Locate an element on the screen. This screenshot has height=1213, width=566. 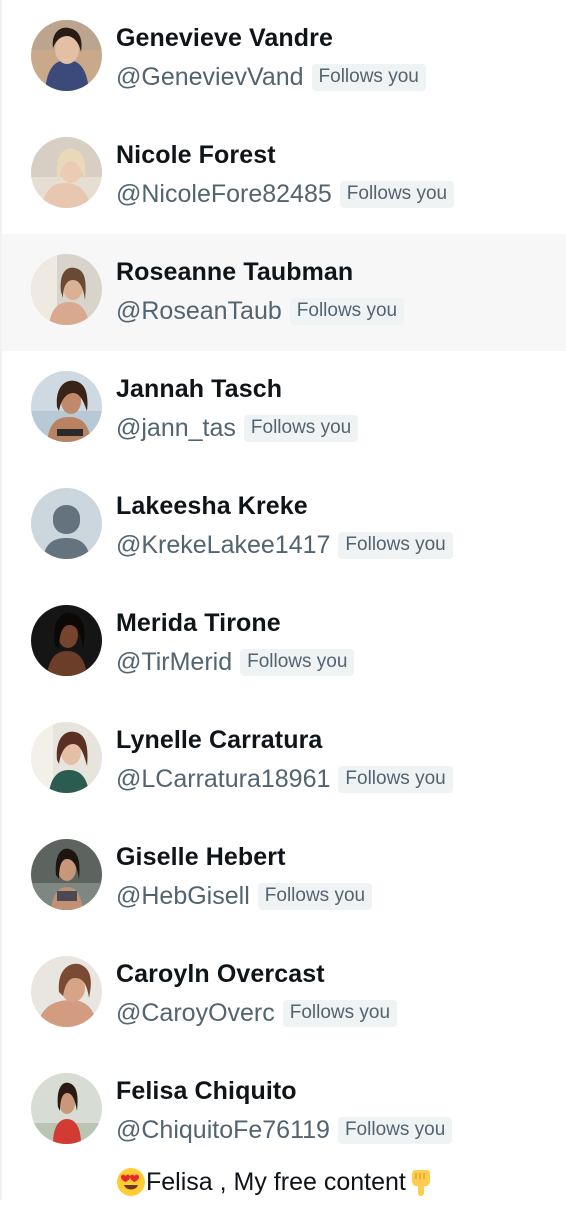
user-display-name: Caroyln Overcast is located at coordinates (220, 974).